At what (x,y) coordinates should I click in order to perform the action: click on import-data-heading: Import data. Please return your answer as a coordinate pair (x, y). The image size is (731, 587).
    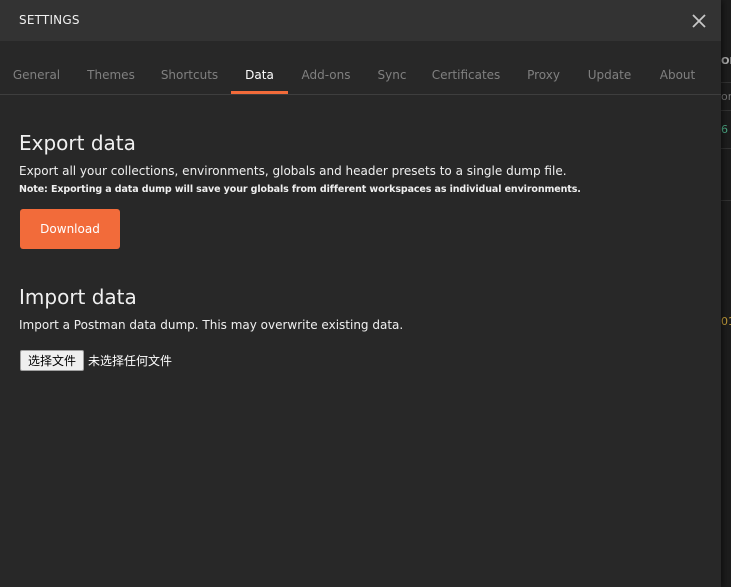
    Looking at the image, I should click on (78, 297).